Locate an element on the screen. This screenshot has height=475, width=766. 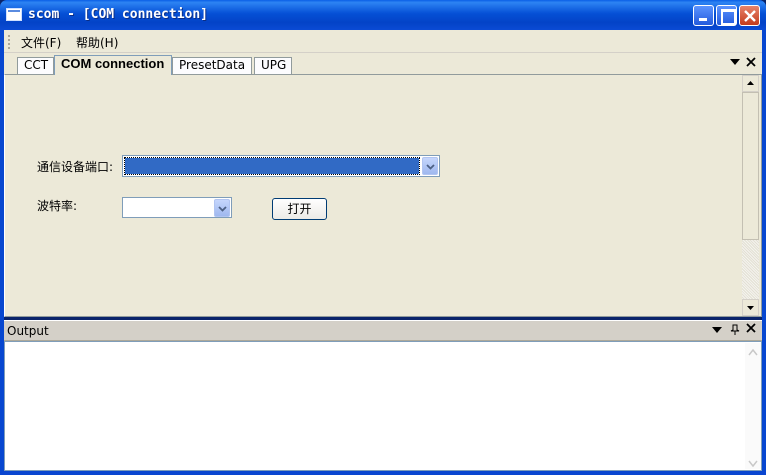
tab-close-icon is located at coordinates (751, 62).